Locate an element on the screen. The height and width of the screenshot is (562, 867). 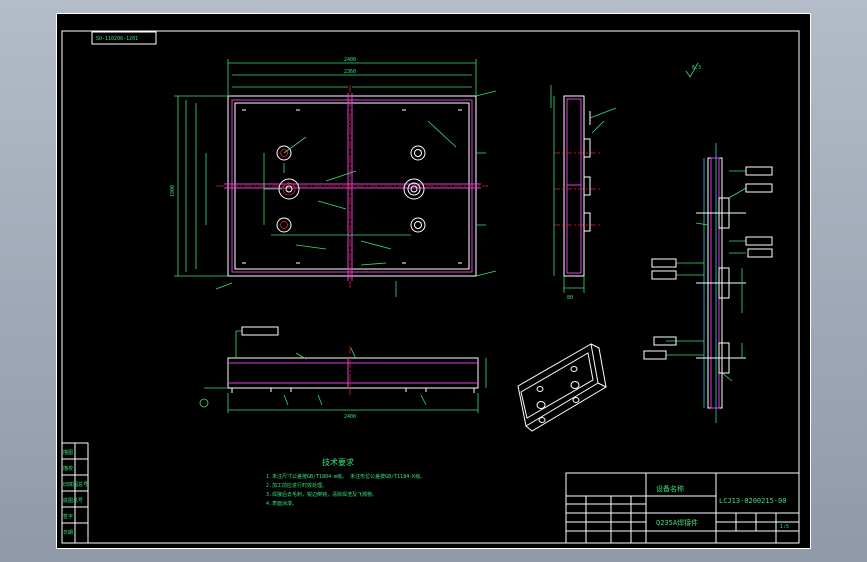
isometric-view is located at coordinates (562, 387).